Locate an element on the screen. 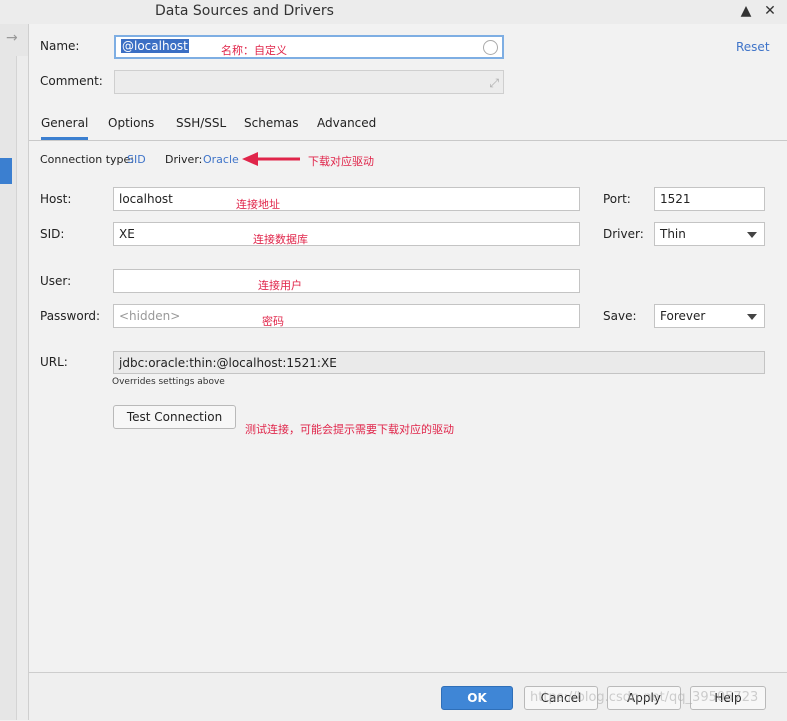  test-connection-button: Test Connection is located at coordinates (174, 417).